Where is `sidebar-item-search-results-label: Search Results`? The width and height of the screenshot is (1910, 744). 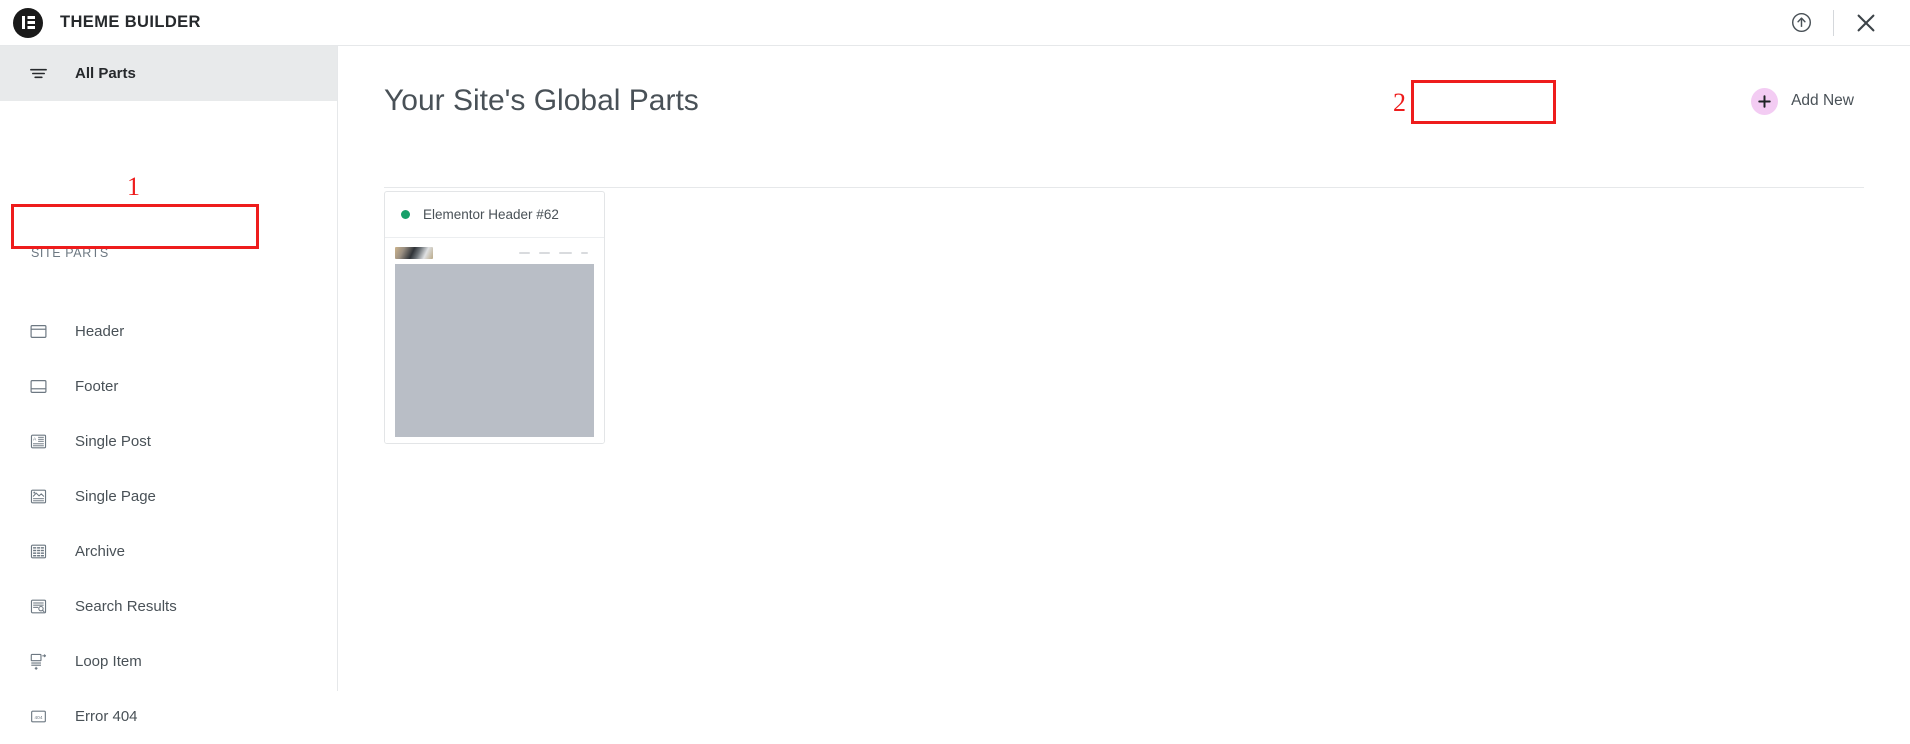
sidebar-item-search-results-label: Search Results is located at coordinates (126, 606).